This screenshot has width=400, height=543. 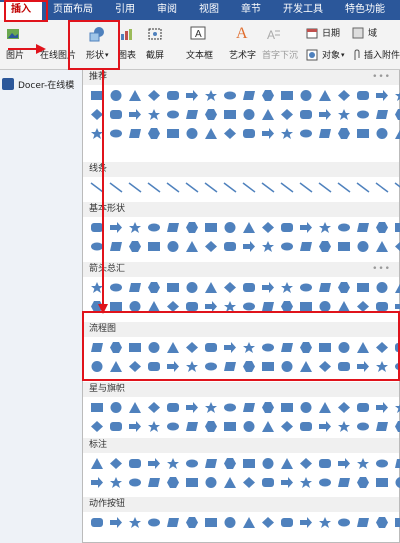 I want to click on object-button: 对象 ▾, so click(x=325, y=54).